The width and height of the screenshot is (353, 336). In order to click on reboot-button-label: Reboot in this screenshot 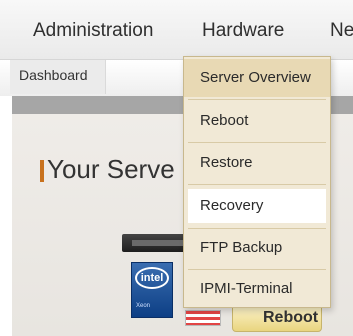, I will do `click(291, 317)`.